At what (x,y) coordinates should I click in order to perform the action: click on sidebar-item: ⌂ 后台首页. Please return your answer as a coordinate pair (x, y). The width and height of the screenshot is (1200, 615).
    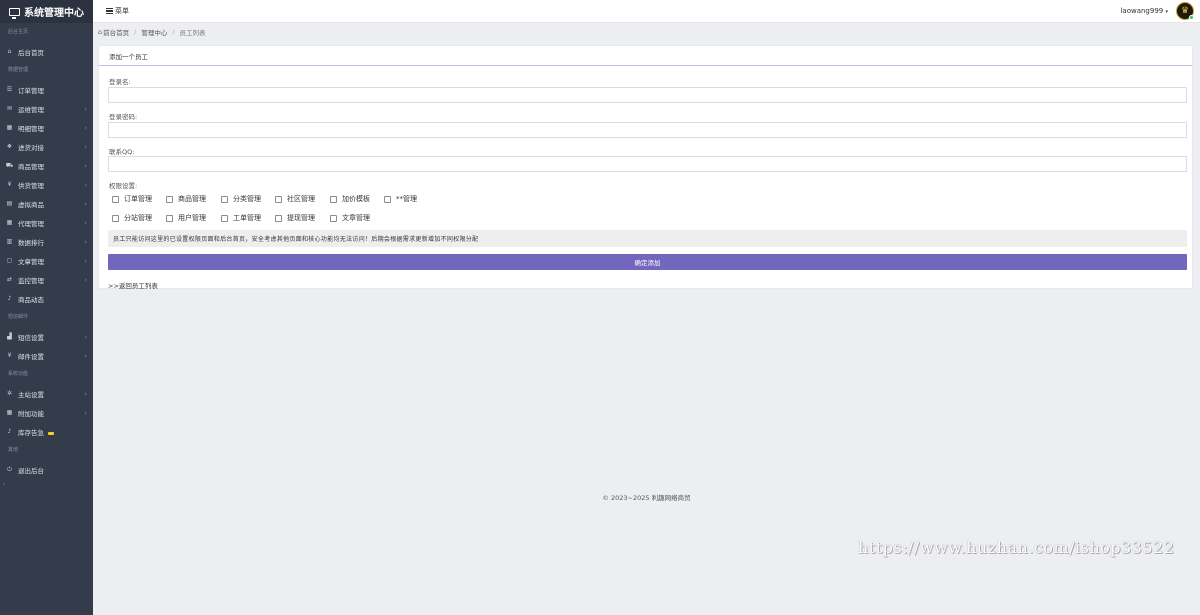
    Looking at the image, I should click on (46, 51).